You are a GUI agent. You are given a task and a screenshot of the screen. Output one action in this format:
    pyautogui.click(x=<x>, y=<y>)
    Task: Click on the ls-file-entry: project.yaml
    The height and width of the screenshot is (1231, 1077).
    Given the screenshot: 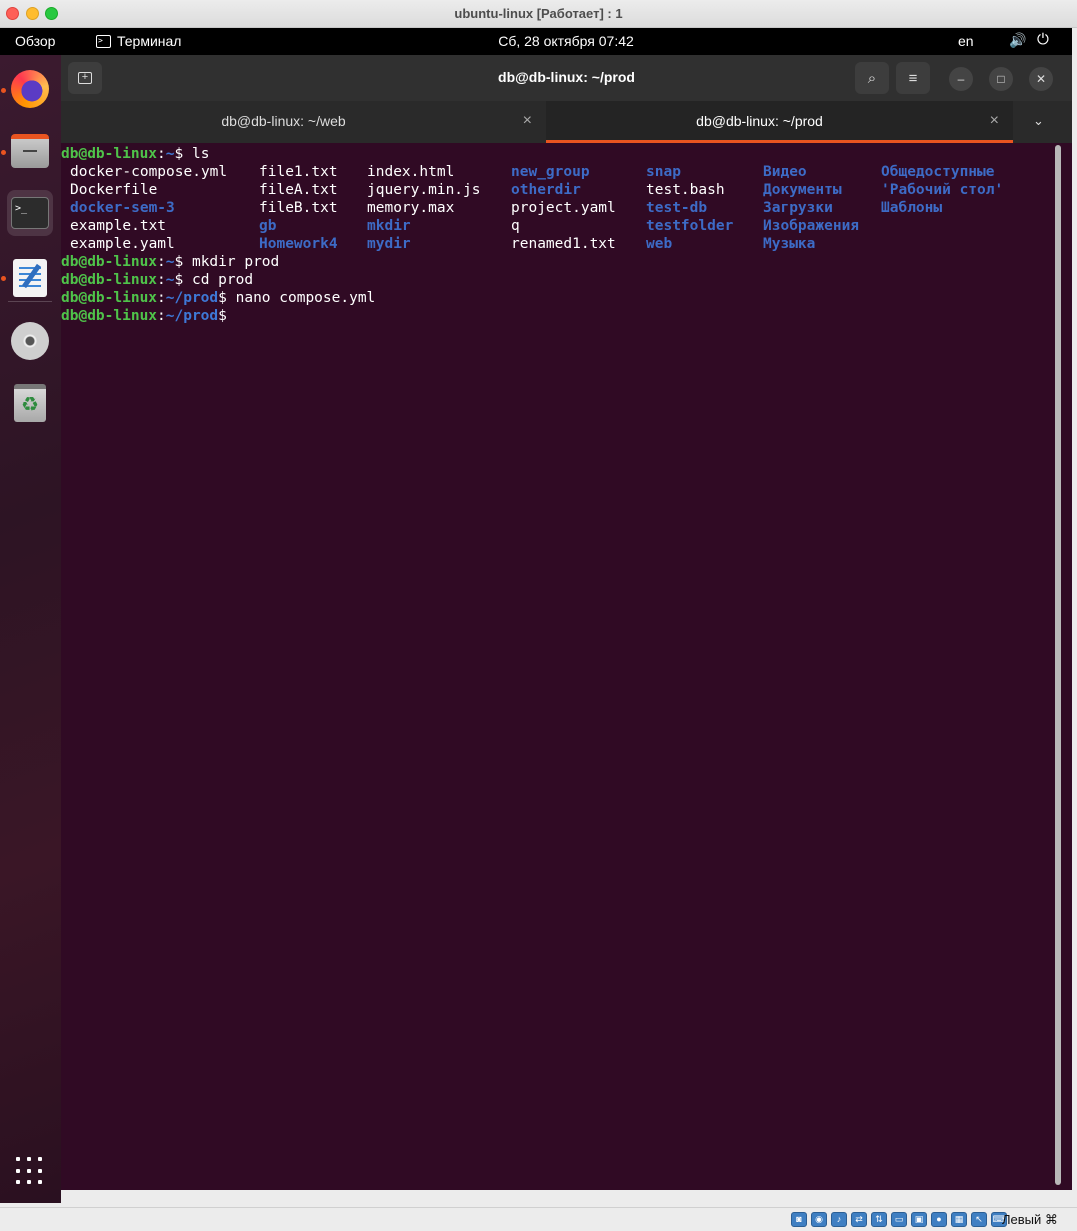 What is the action you would take?
    pyautogui.click(x=563, y=208)
    